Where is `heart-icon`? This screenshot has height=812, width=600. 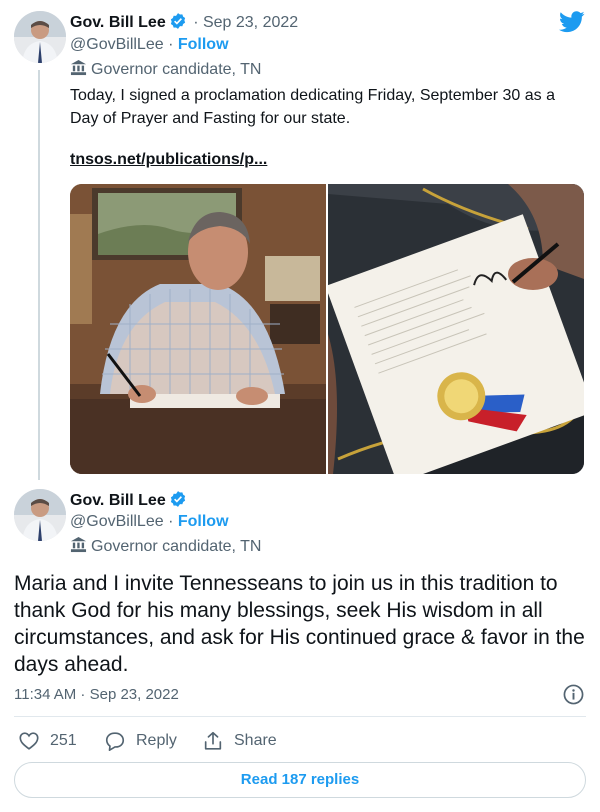 heart-icon is located at coordinates (29, 741).